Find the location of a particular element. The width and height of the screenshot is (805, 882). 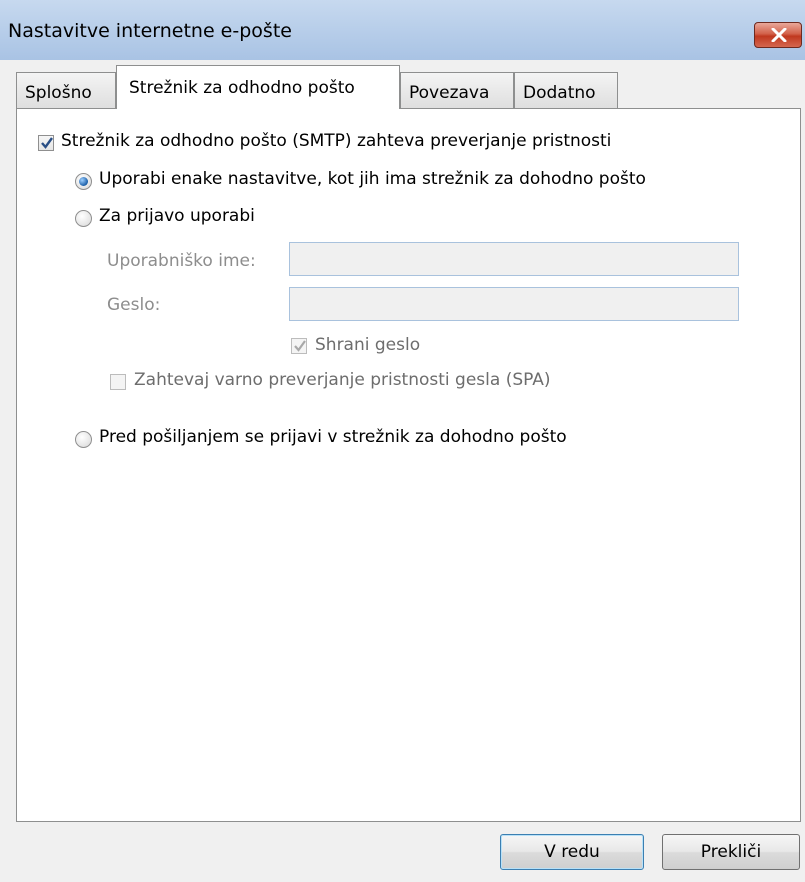

username-label: Uporabniško ime: is located at coordinates (181, 261).